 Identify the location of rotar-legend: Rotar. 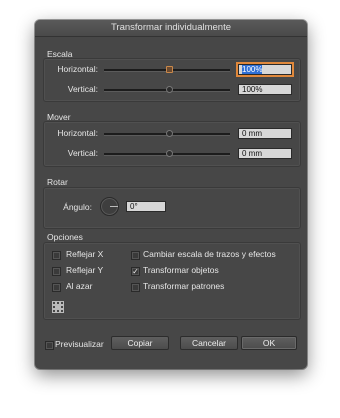
(57, 182).